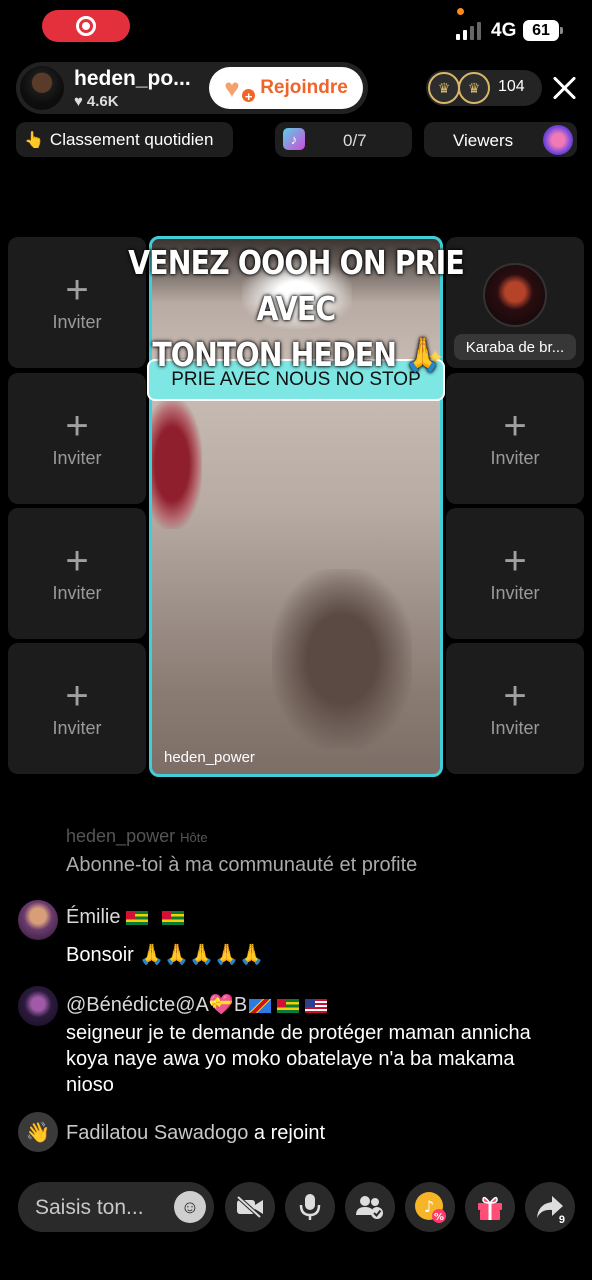  What do you see at coordinates (468, 31) in the screenshot?
I see `signal-icon` at bounding box center [468, 31].